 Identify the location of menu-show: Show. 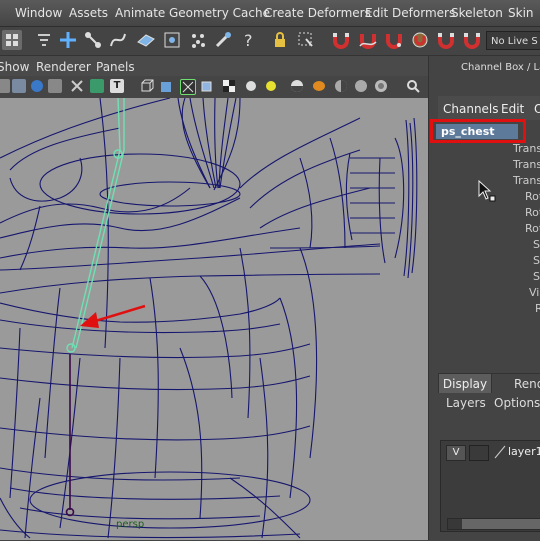
(14, 67).